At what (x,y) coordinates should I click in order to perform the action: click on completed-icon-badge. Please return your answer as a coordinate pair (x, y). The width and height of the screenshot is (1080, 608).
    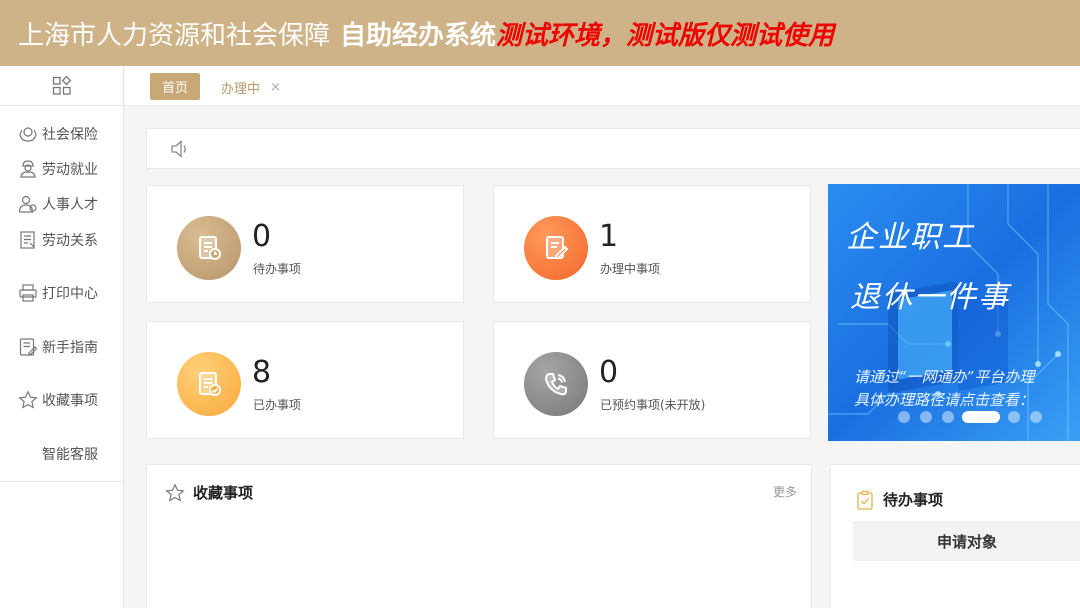
    Looking at the image, I should click on (209, 384).